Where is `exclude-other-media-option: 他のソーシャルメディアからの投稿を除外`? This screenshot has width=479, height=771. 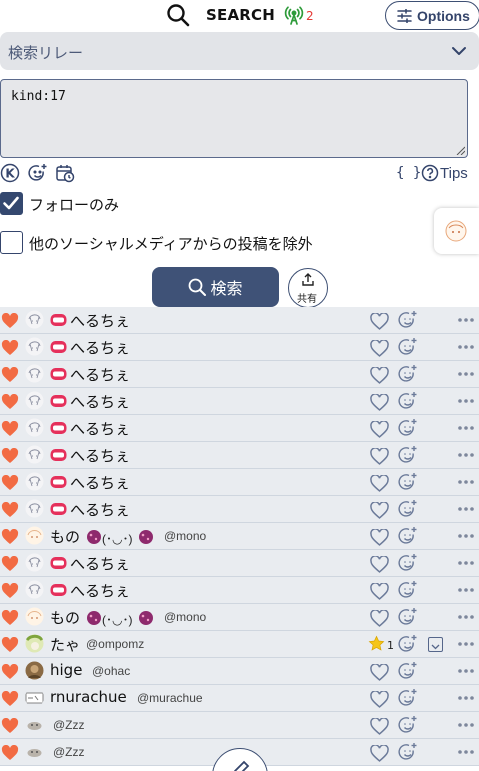 exclude-other-media-option: 他のソーシャルメディアからの投稿を除外 is located at coordinates (210, 244).